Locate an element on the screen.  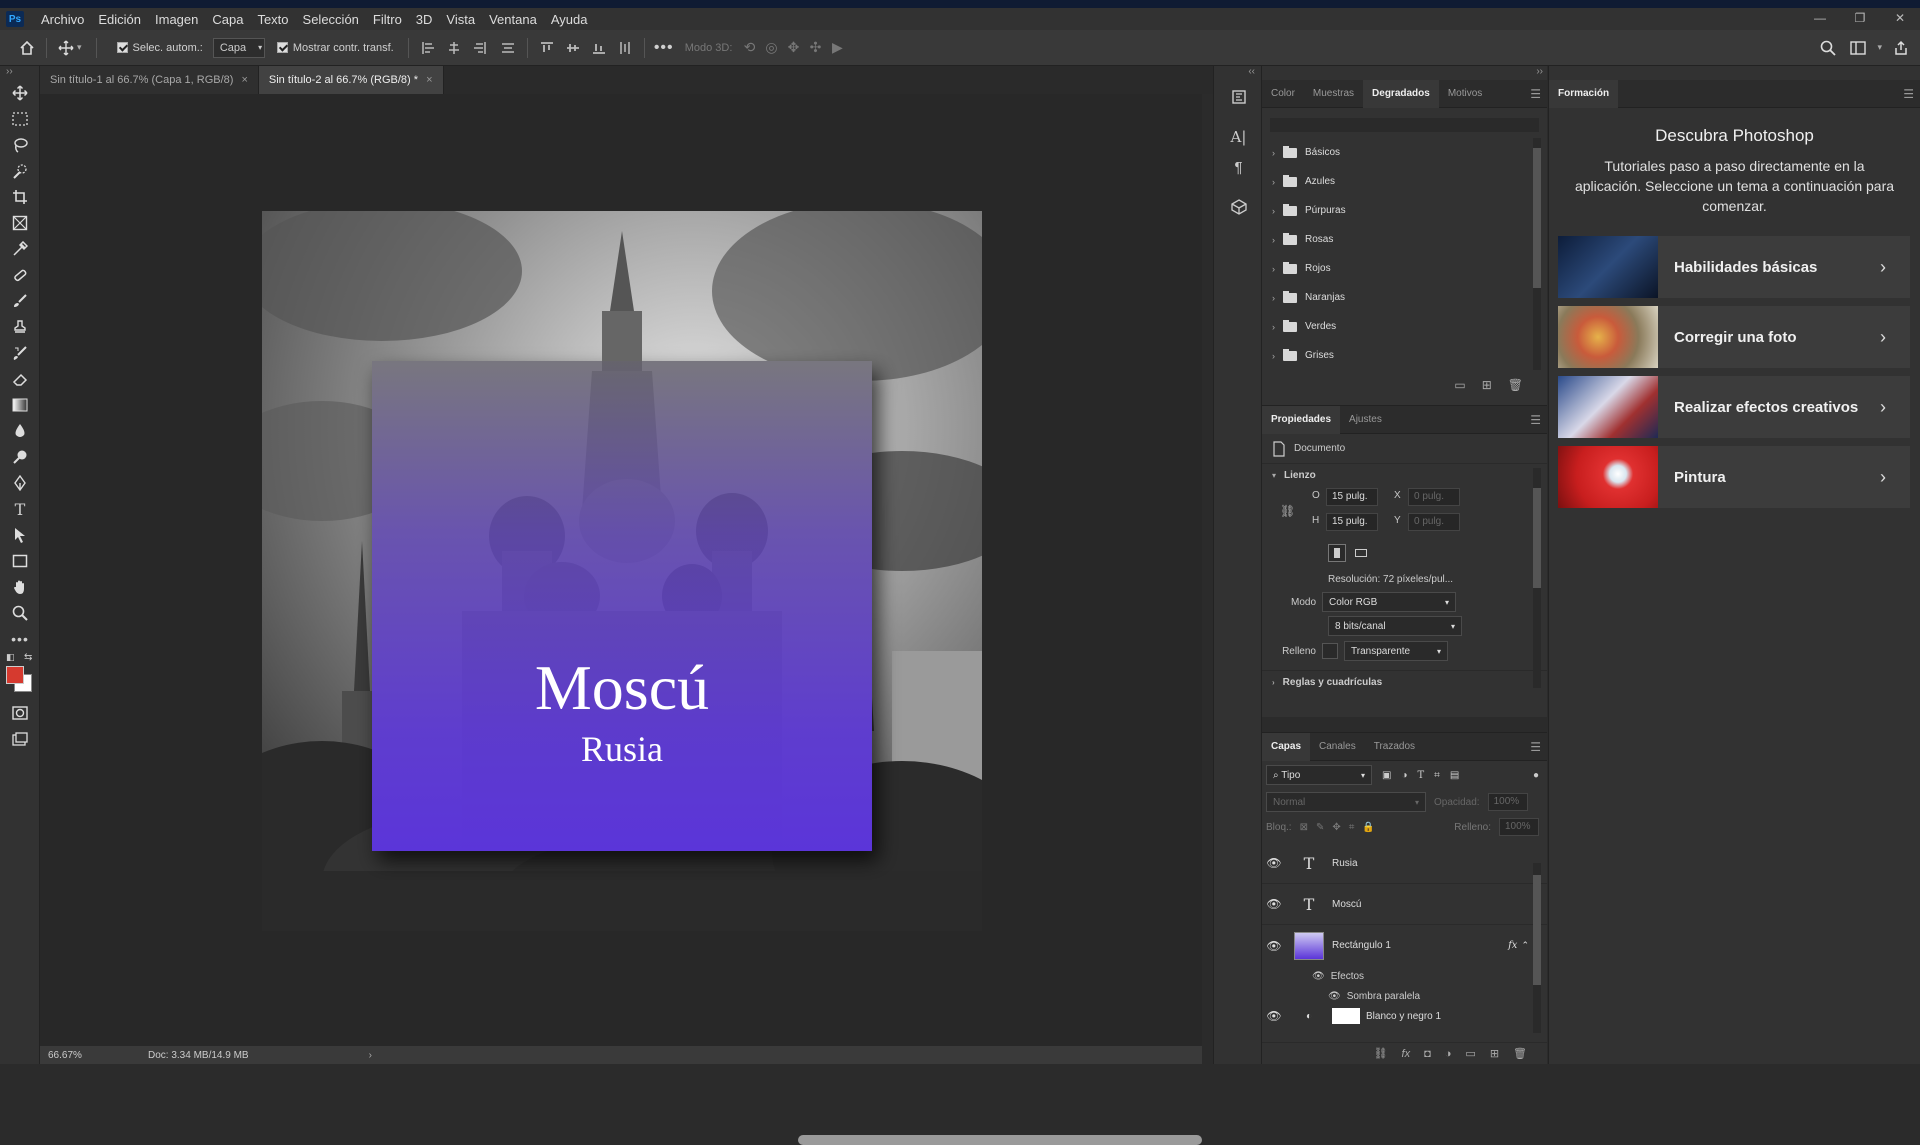
close-window-button: ✕ is located at coordinates (1900, 19).